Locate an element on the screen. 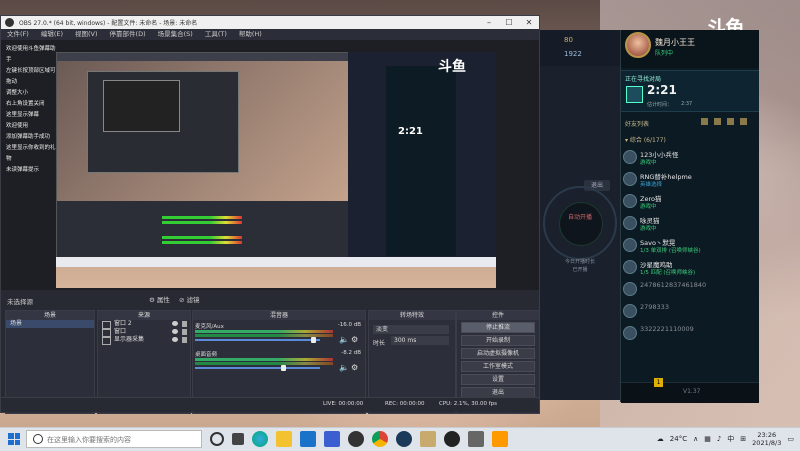 The height and width of the screenshot is (451, 800). friend-item: Savo丶默晃 1/3 单双排 (召唤师峡谷) is located at coordinates (690, 246).